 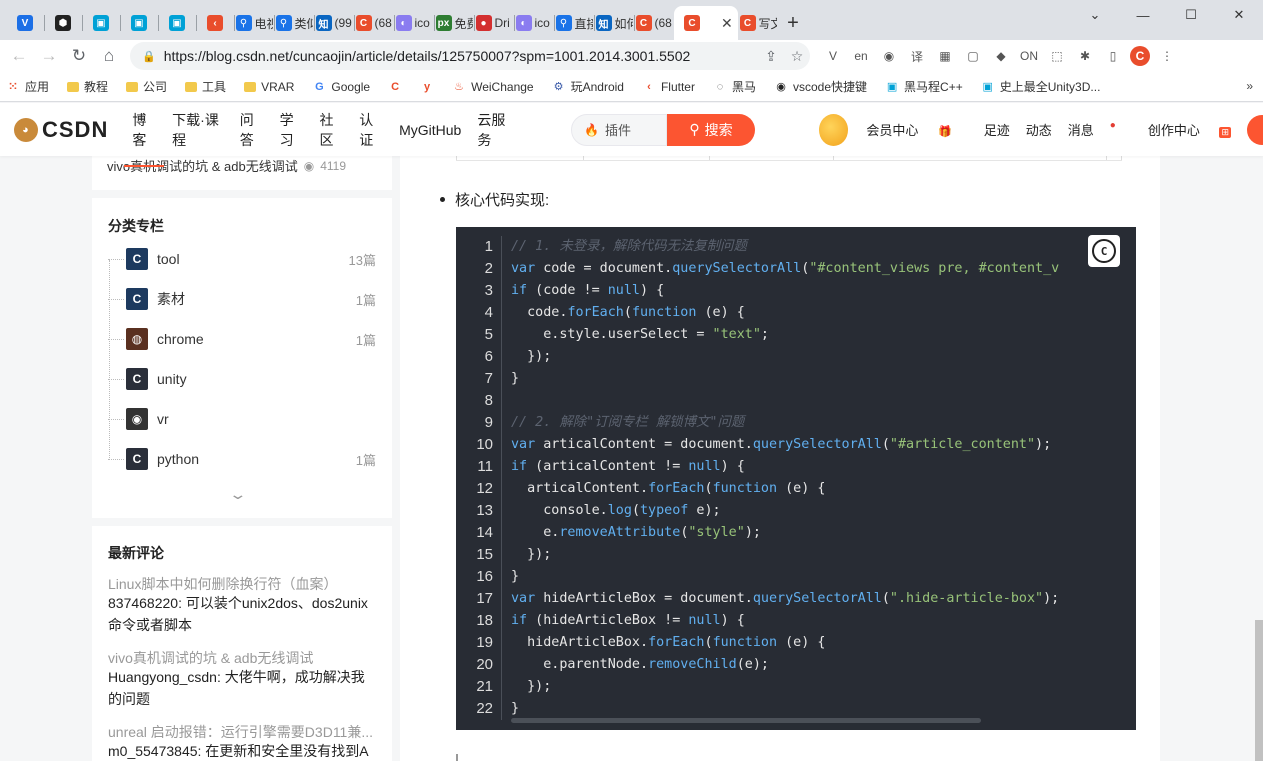 What do you see at coordinates (1259, 690) in the screenshot?
I see `page-scrollbar` at bounding box center [1259, 690].